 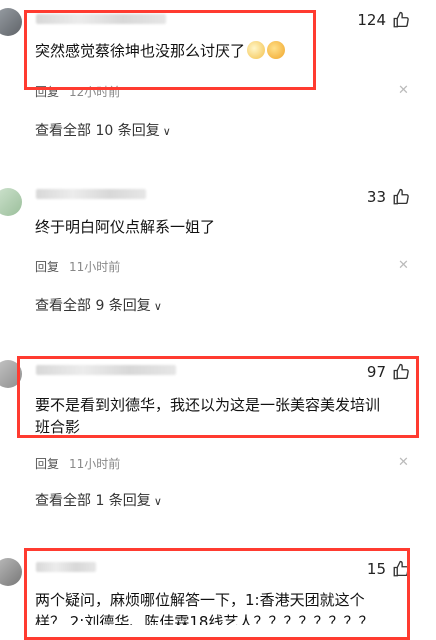 I want to click on view-replies-button: 查看全部 9 条回复 ∨, so click(x=98, y=305).